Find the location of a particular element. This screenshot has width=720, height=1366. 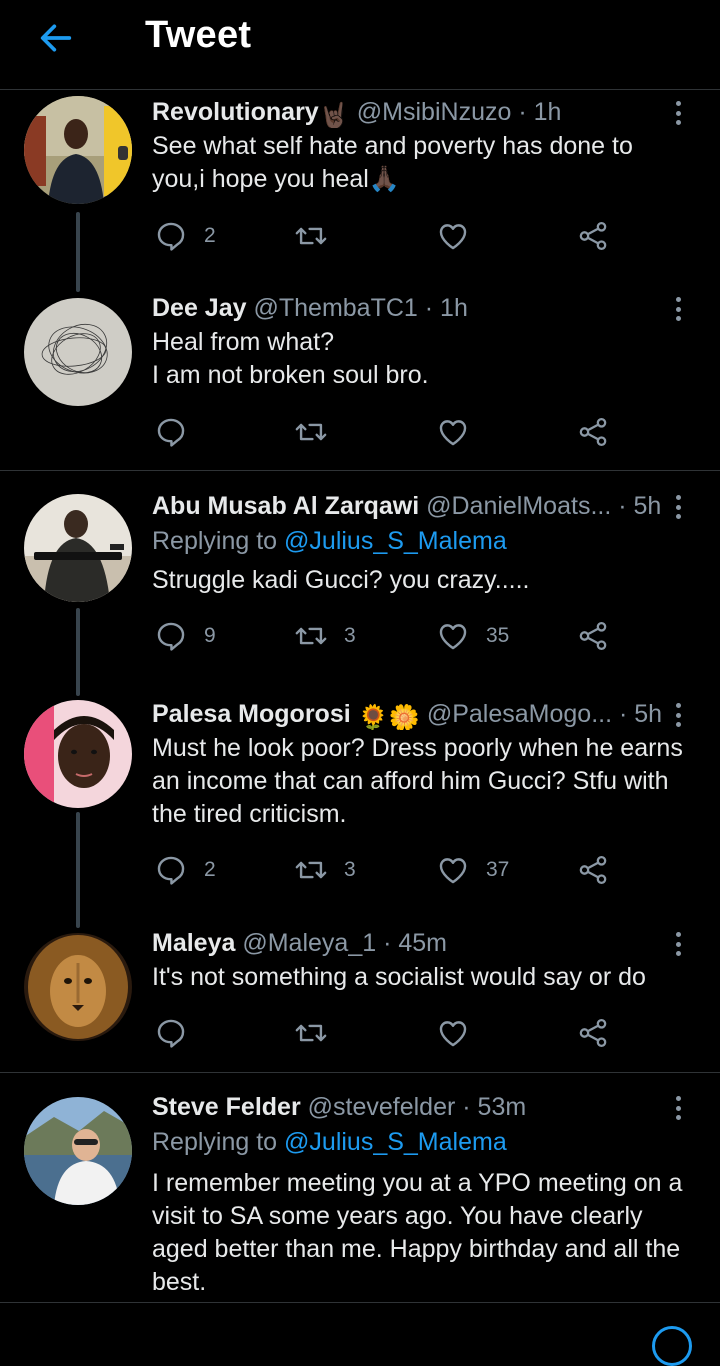

tweet-meta: Maleya @Maleya_1 · 45m is located at coordinates (299, 943).